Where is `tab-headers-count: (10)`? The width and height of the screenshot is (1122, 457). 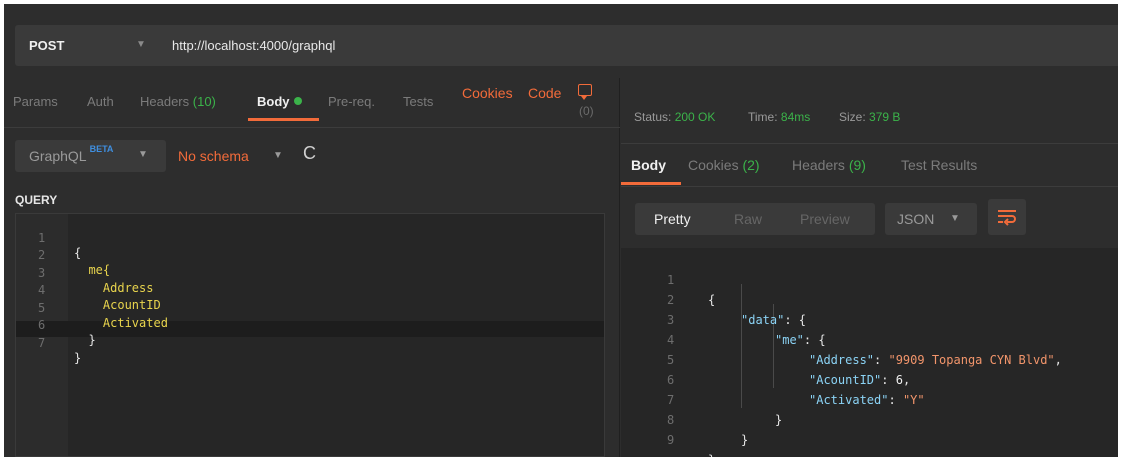 tab-headers-count: (10) is located at coordinates (204, 101).